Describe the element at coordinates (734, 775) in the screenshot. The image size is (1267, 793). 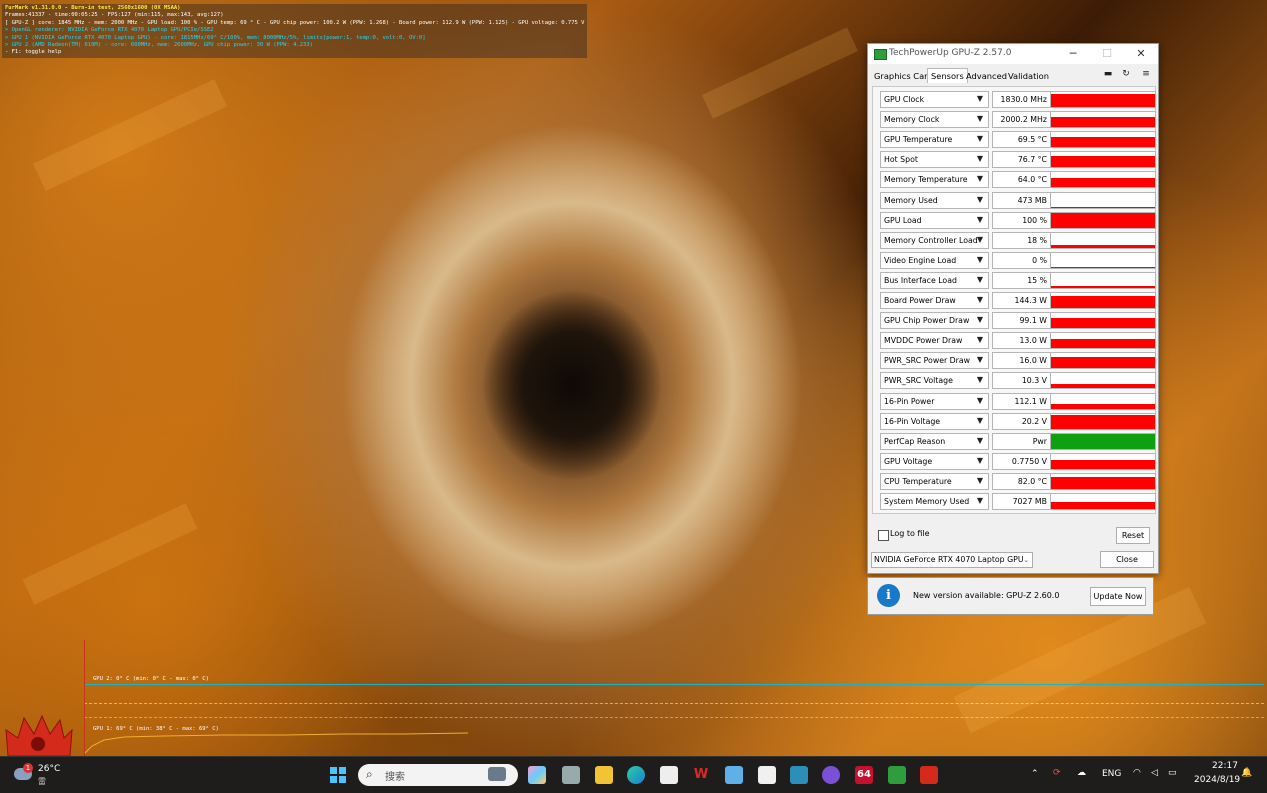
I see `notepad-icon` at that location.